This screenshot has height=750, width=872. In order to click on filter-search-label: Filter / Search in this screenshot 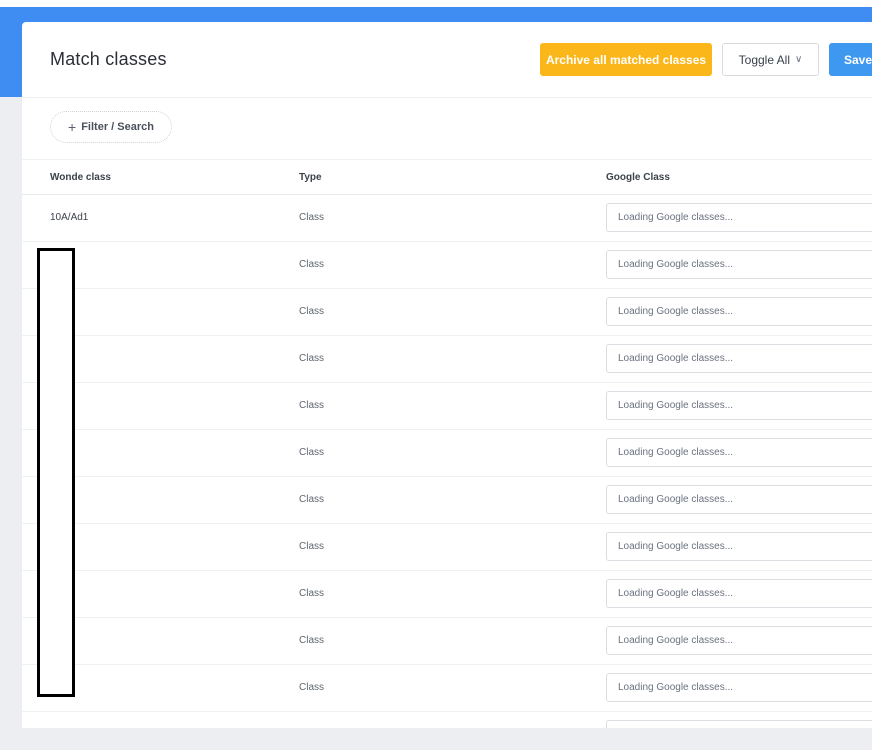, I will do `click(117, 127)`.